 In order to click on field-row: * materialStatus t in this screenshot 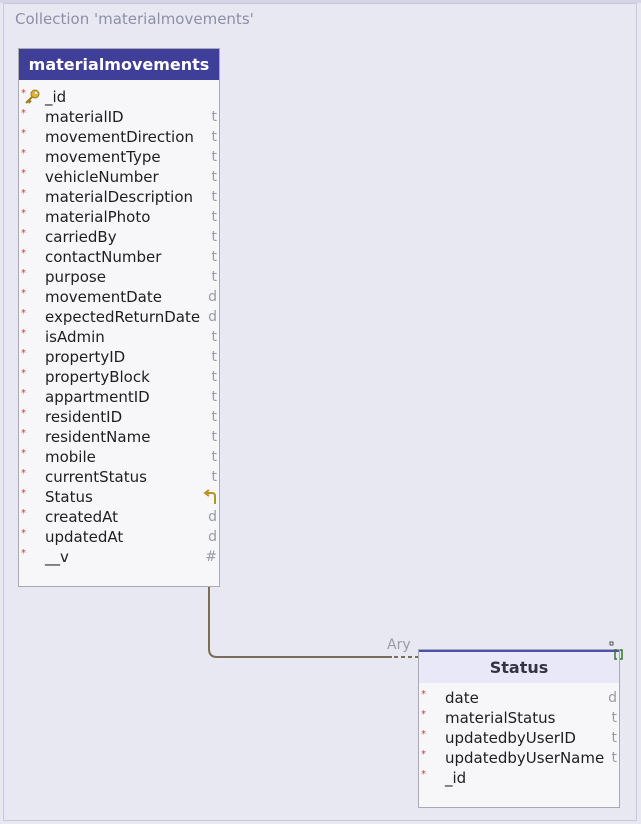, I will do `click(519, 718)`.